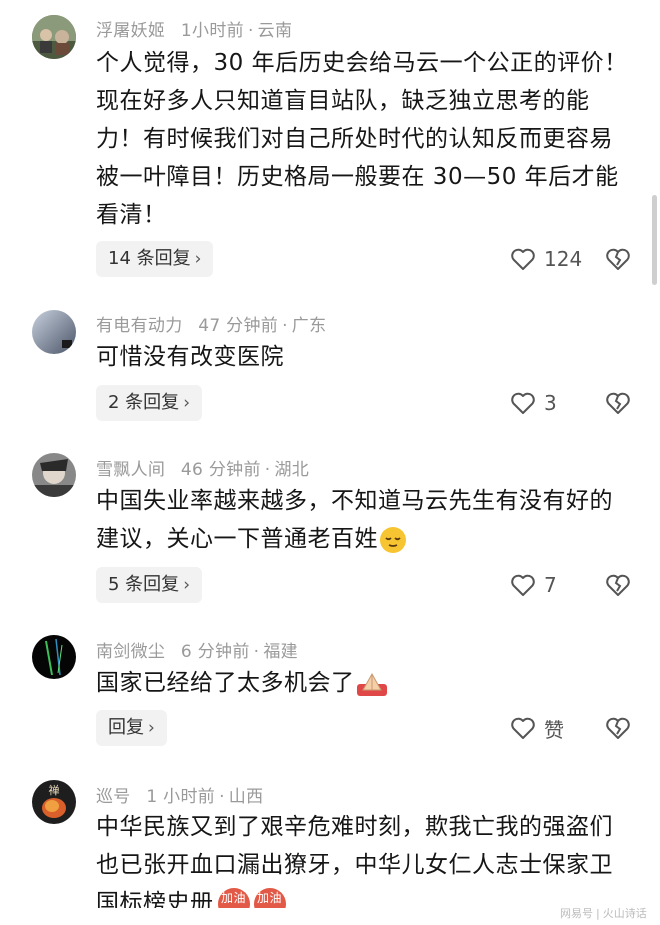 Image resolution: width=660 pixels, height=925 pixels. I want to click on like-count: 7, so click(550, 585).